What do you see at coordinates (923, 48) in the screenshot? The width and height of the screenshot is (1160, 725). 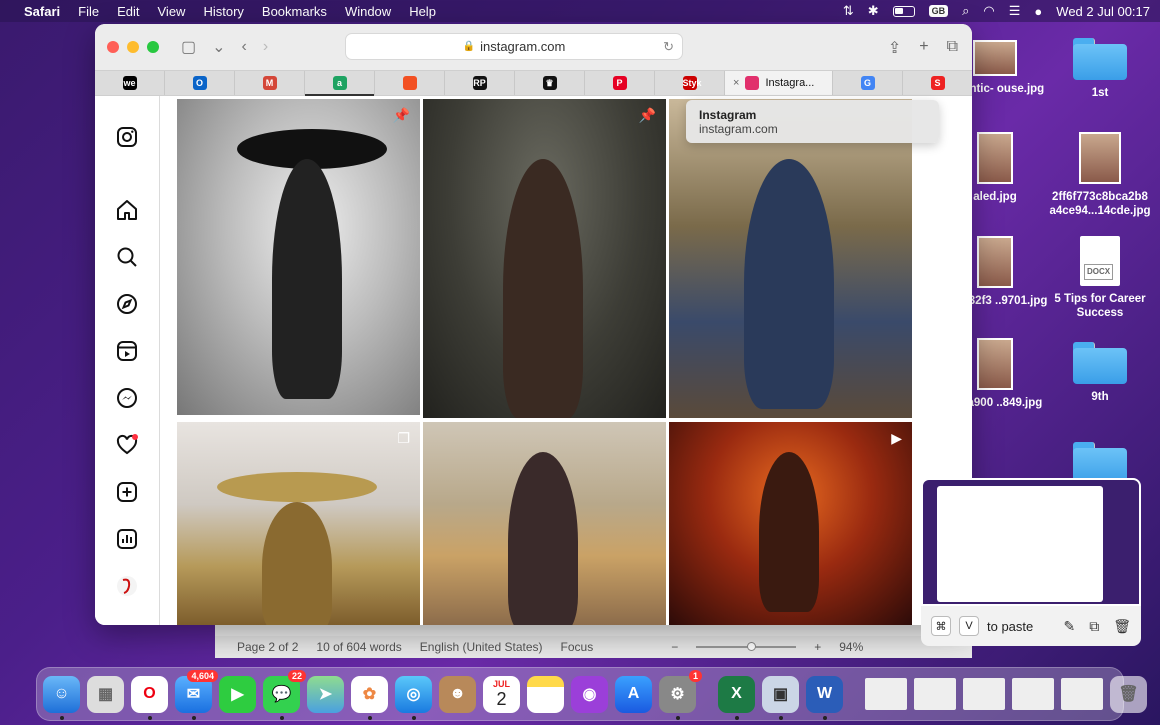 I see `new-tab-icon: +` at bounding box center [923, 48].